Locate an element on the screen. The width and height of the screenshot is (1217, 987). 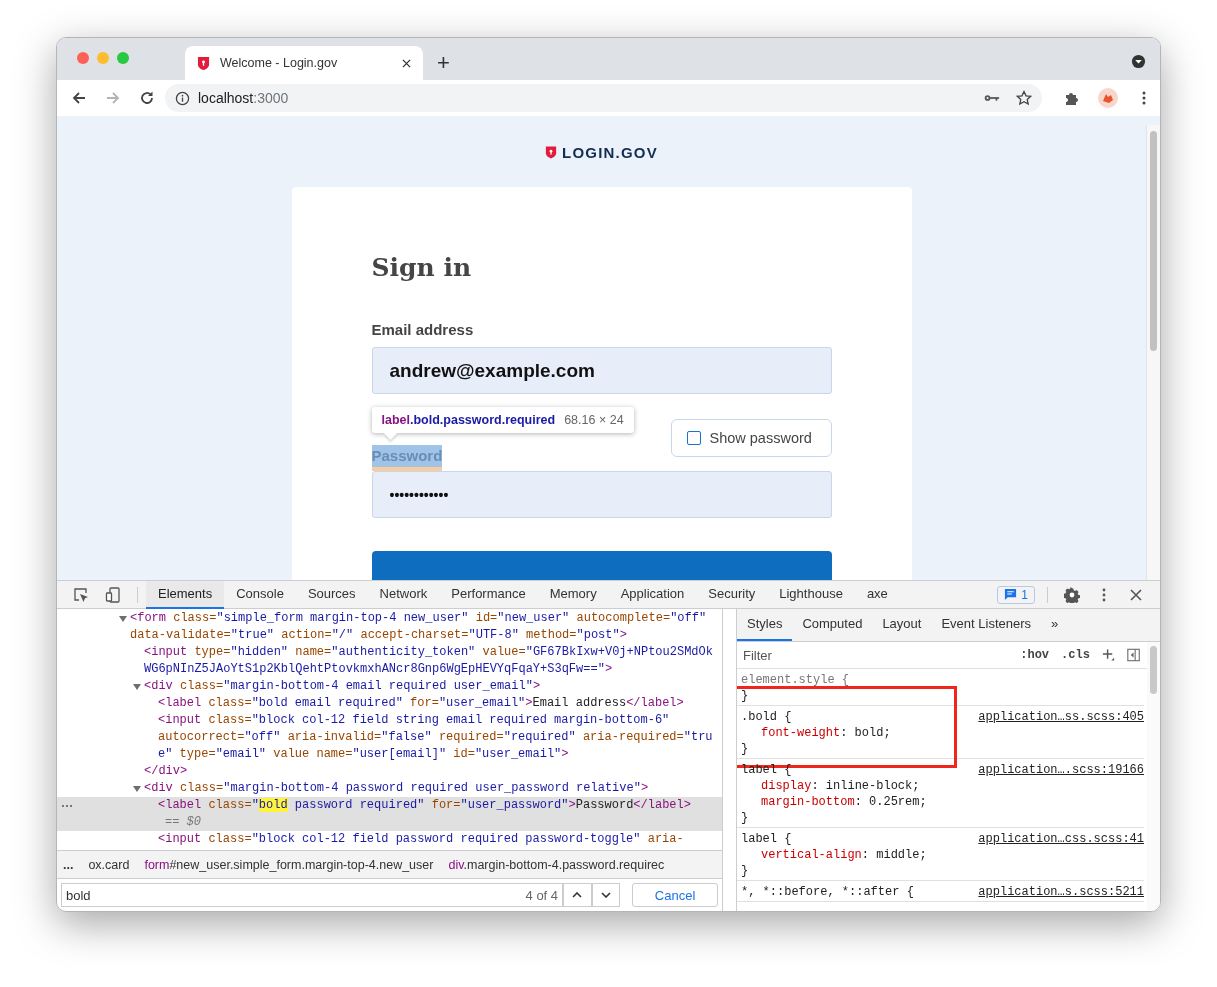
class-button: .cls is located at coordinates (1075, 655).